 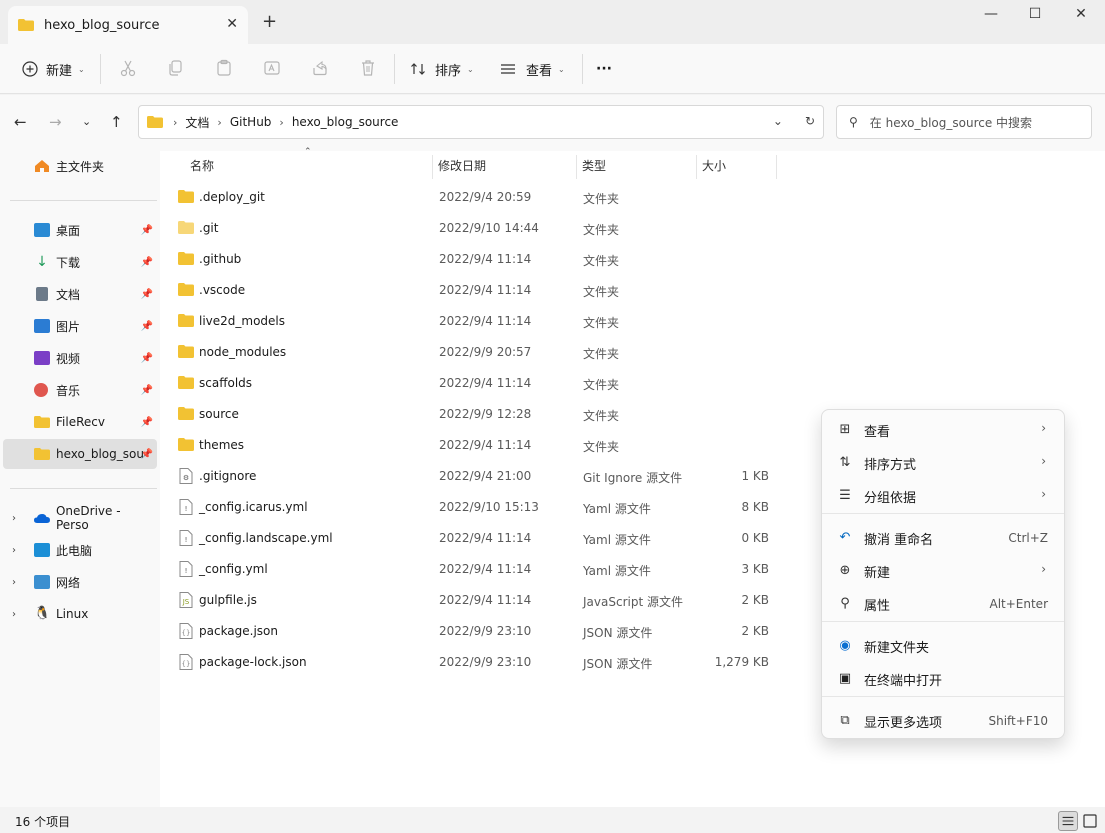 What do you see at coordinates (116, 122) in the screenshot?
I see `up-arrow-icon: ↑` at bounding box center [116, 122].